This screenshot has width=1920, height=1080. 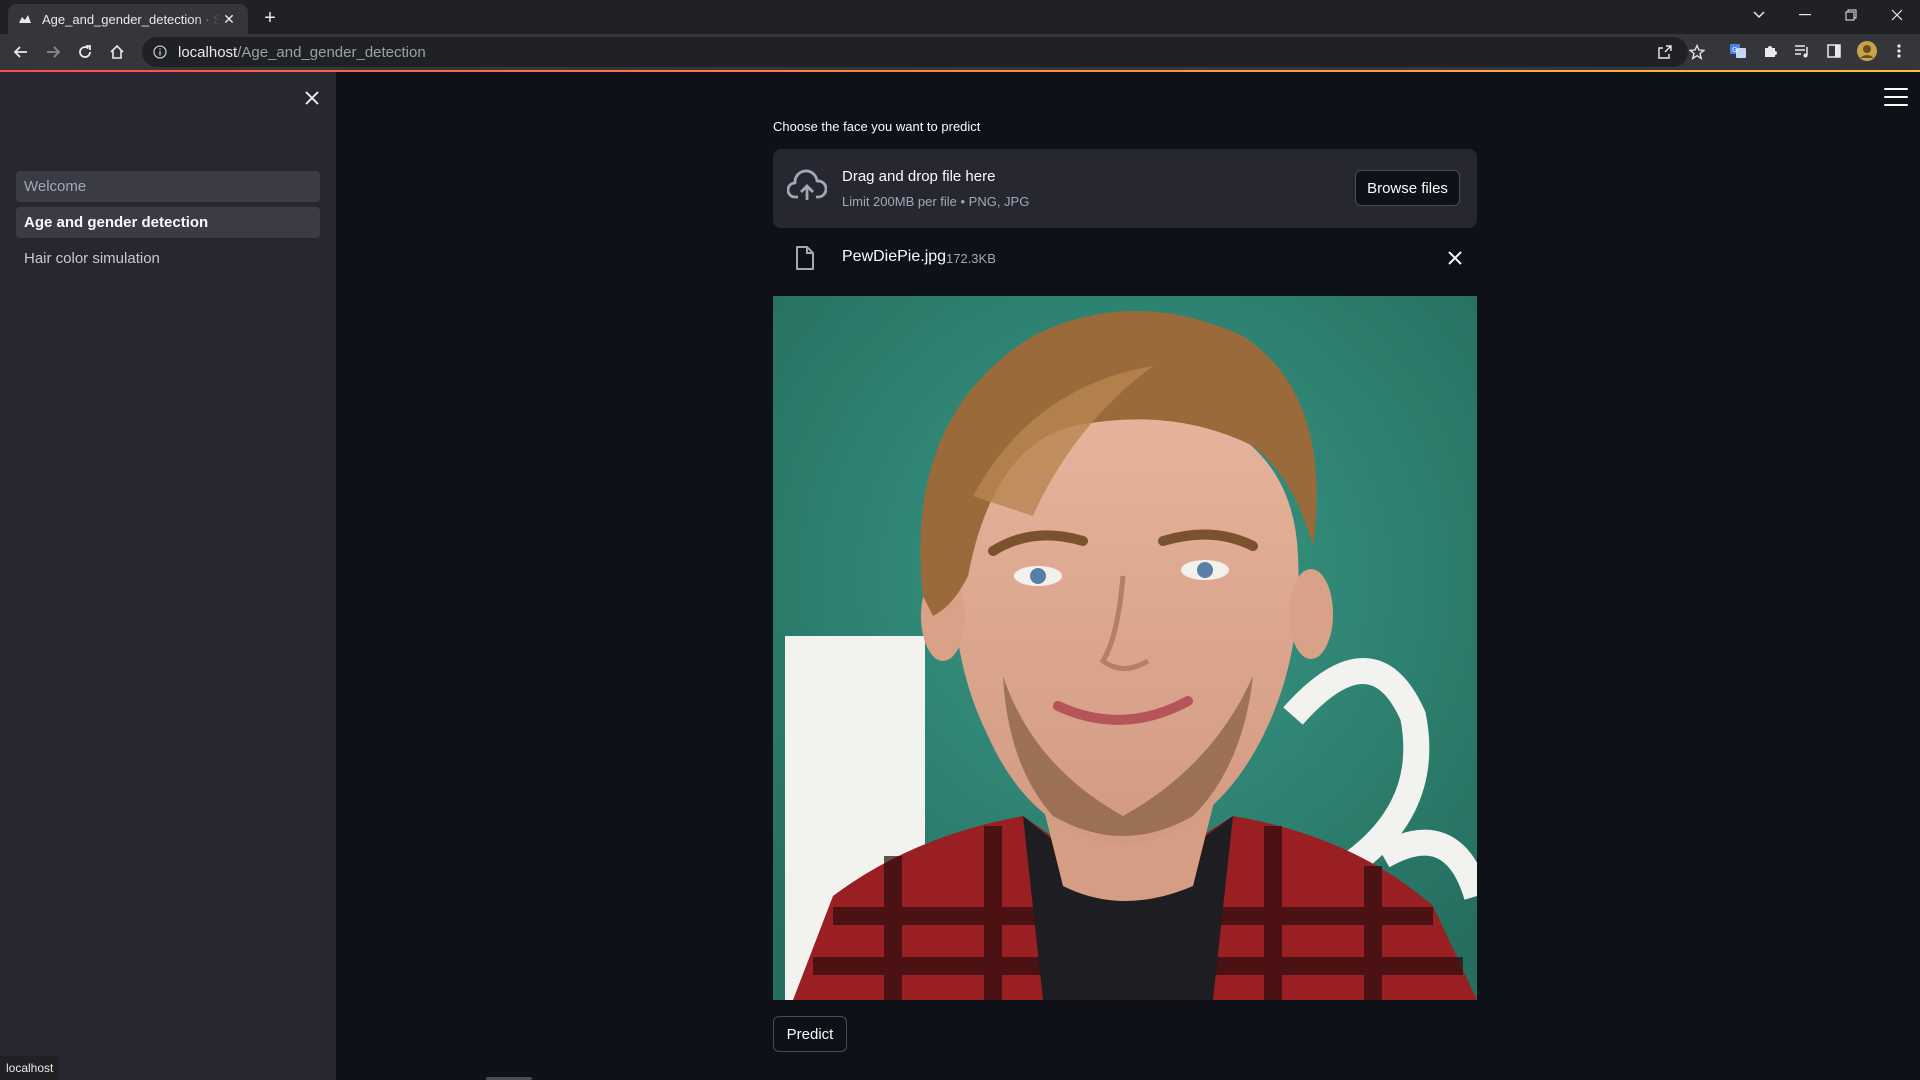 I want to click on sidebar-item-label: Hair color simulation, so click(x=92, y=258).